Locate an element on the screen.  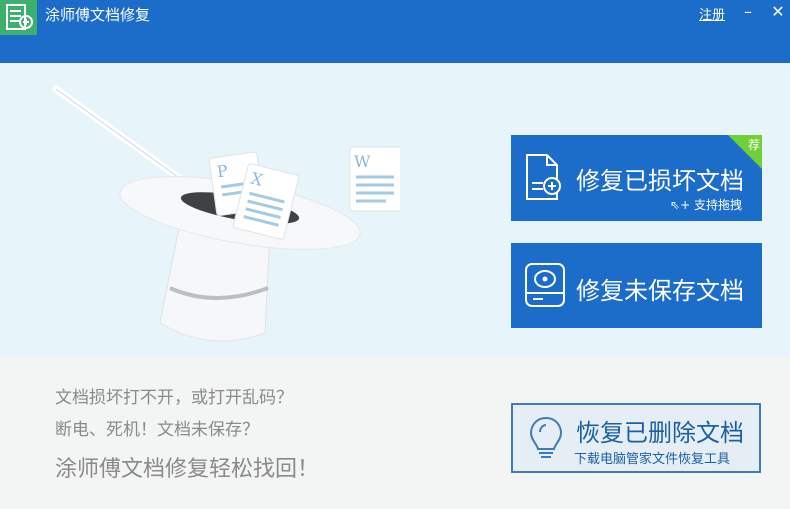
document-repair-icon is located at coordinates (543, 177).